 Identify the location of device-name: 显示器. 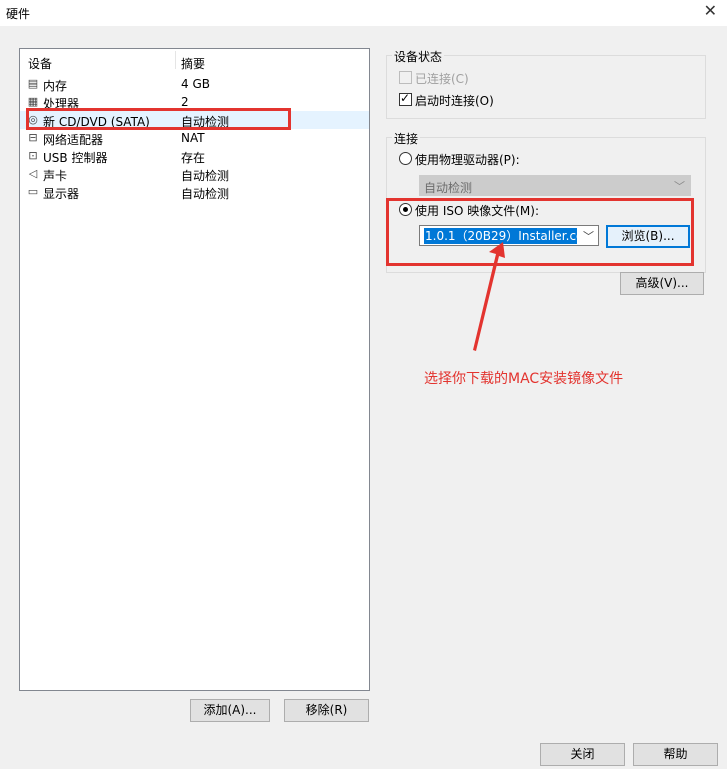
(61, 194).